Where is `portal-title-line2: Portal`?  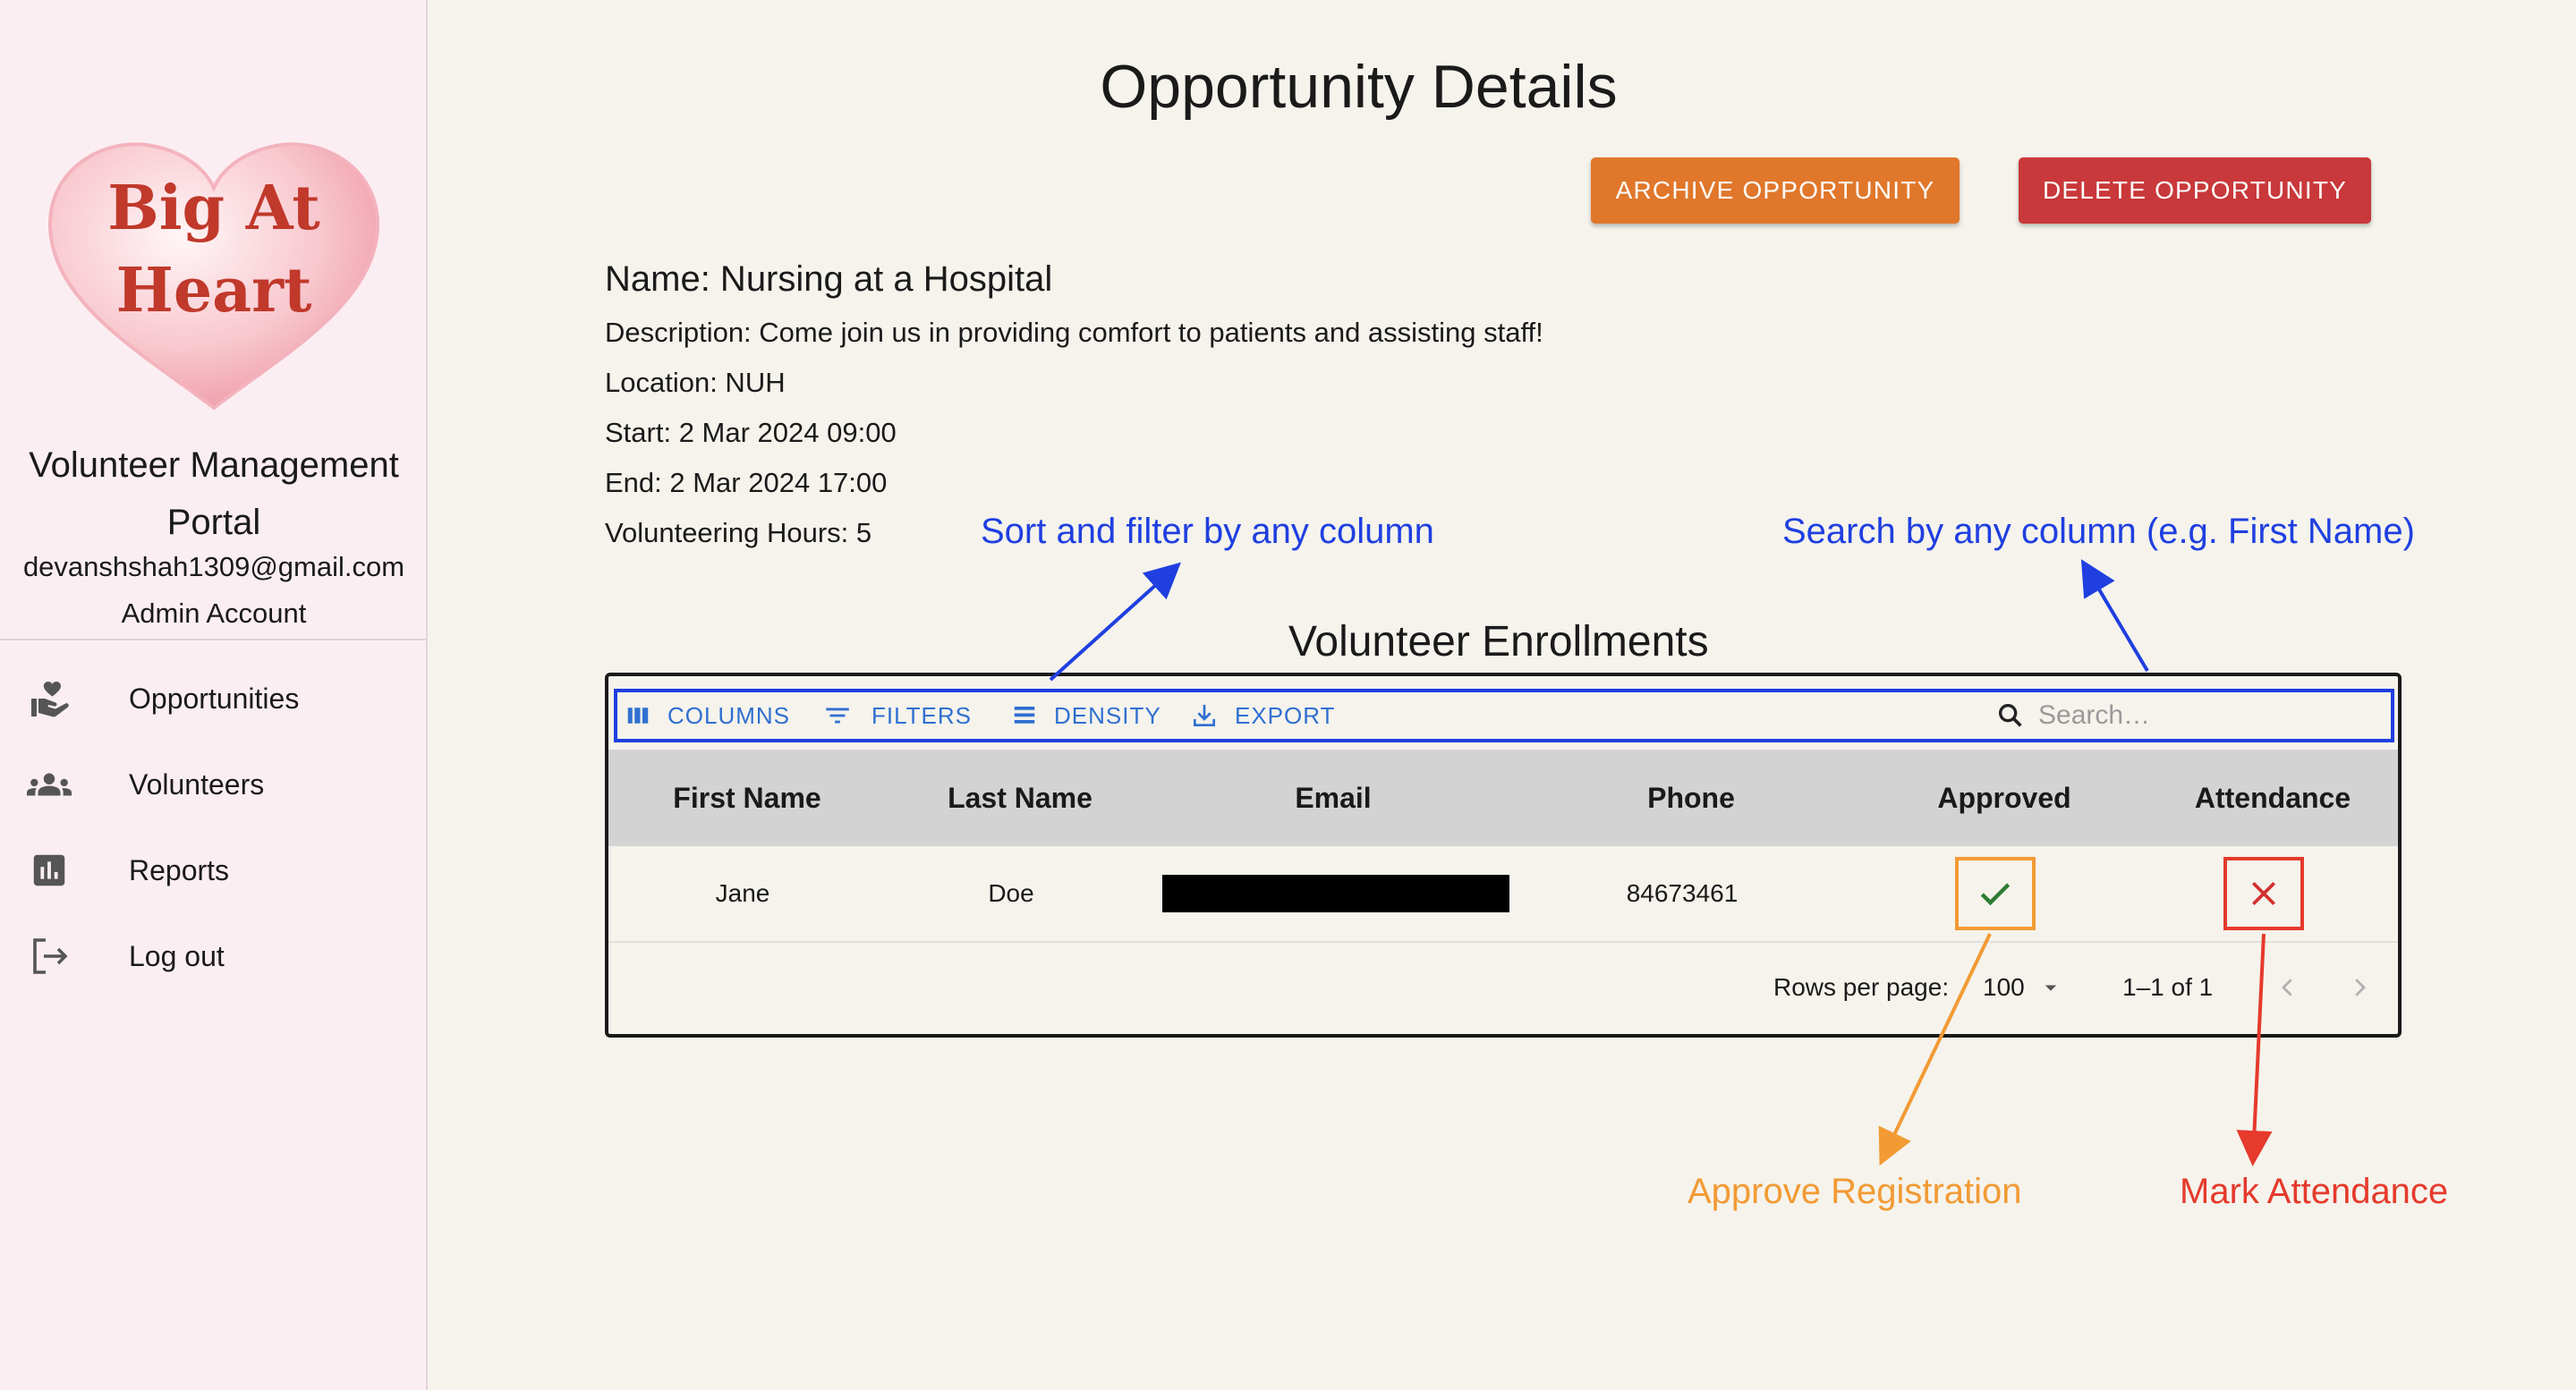
portal-title-line2: Portal is located at coordinates (213, 522).